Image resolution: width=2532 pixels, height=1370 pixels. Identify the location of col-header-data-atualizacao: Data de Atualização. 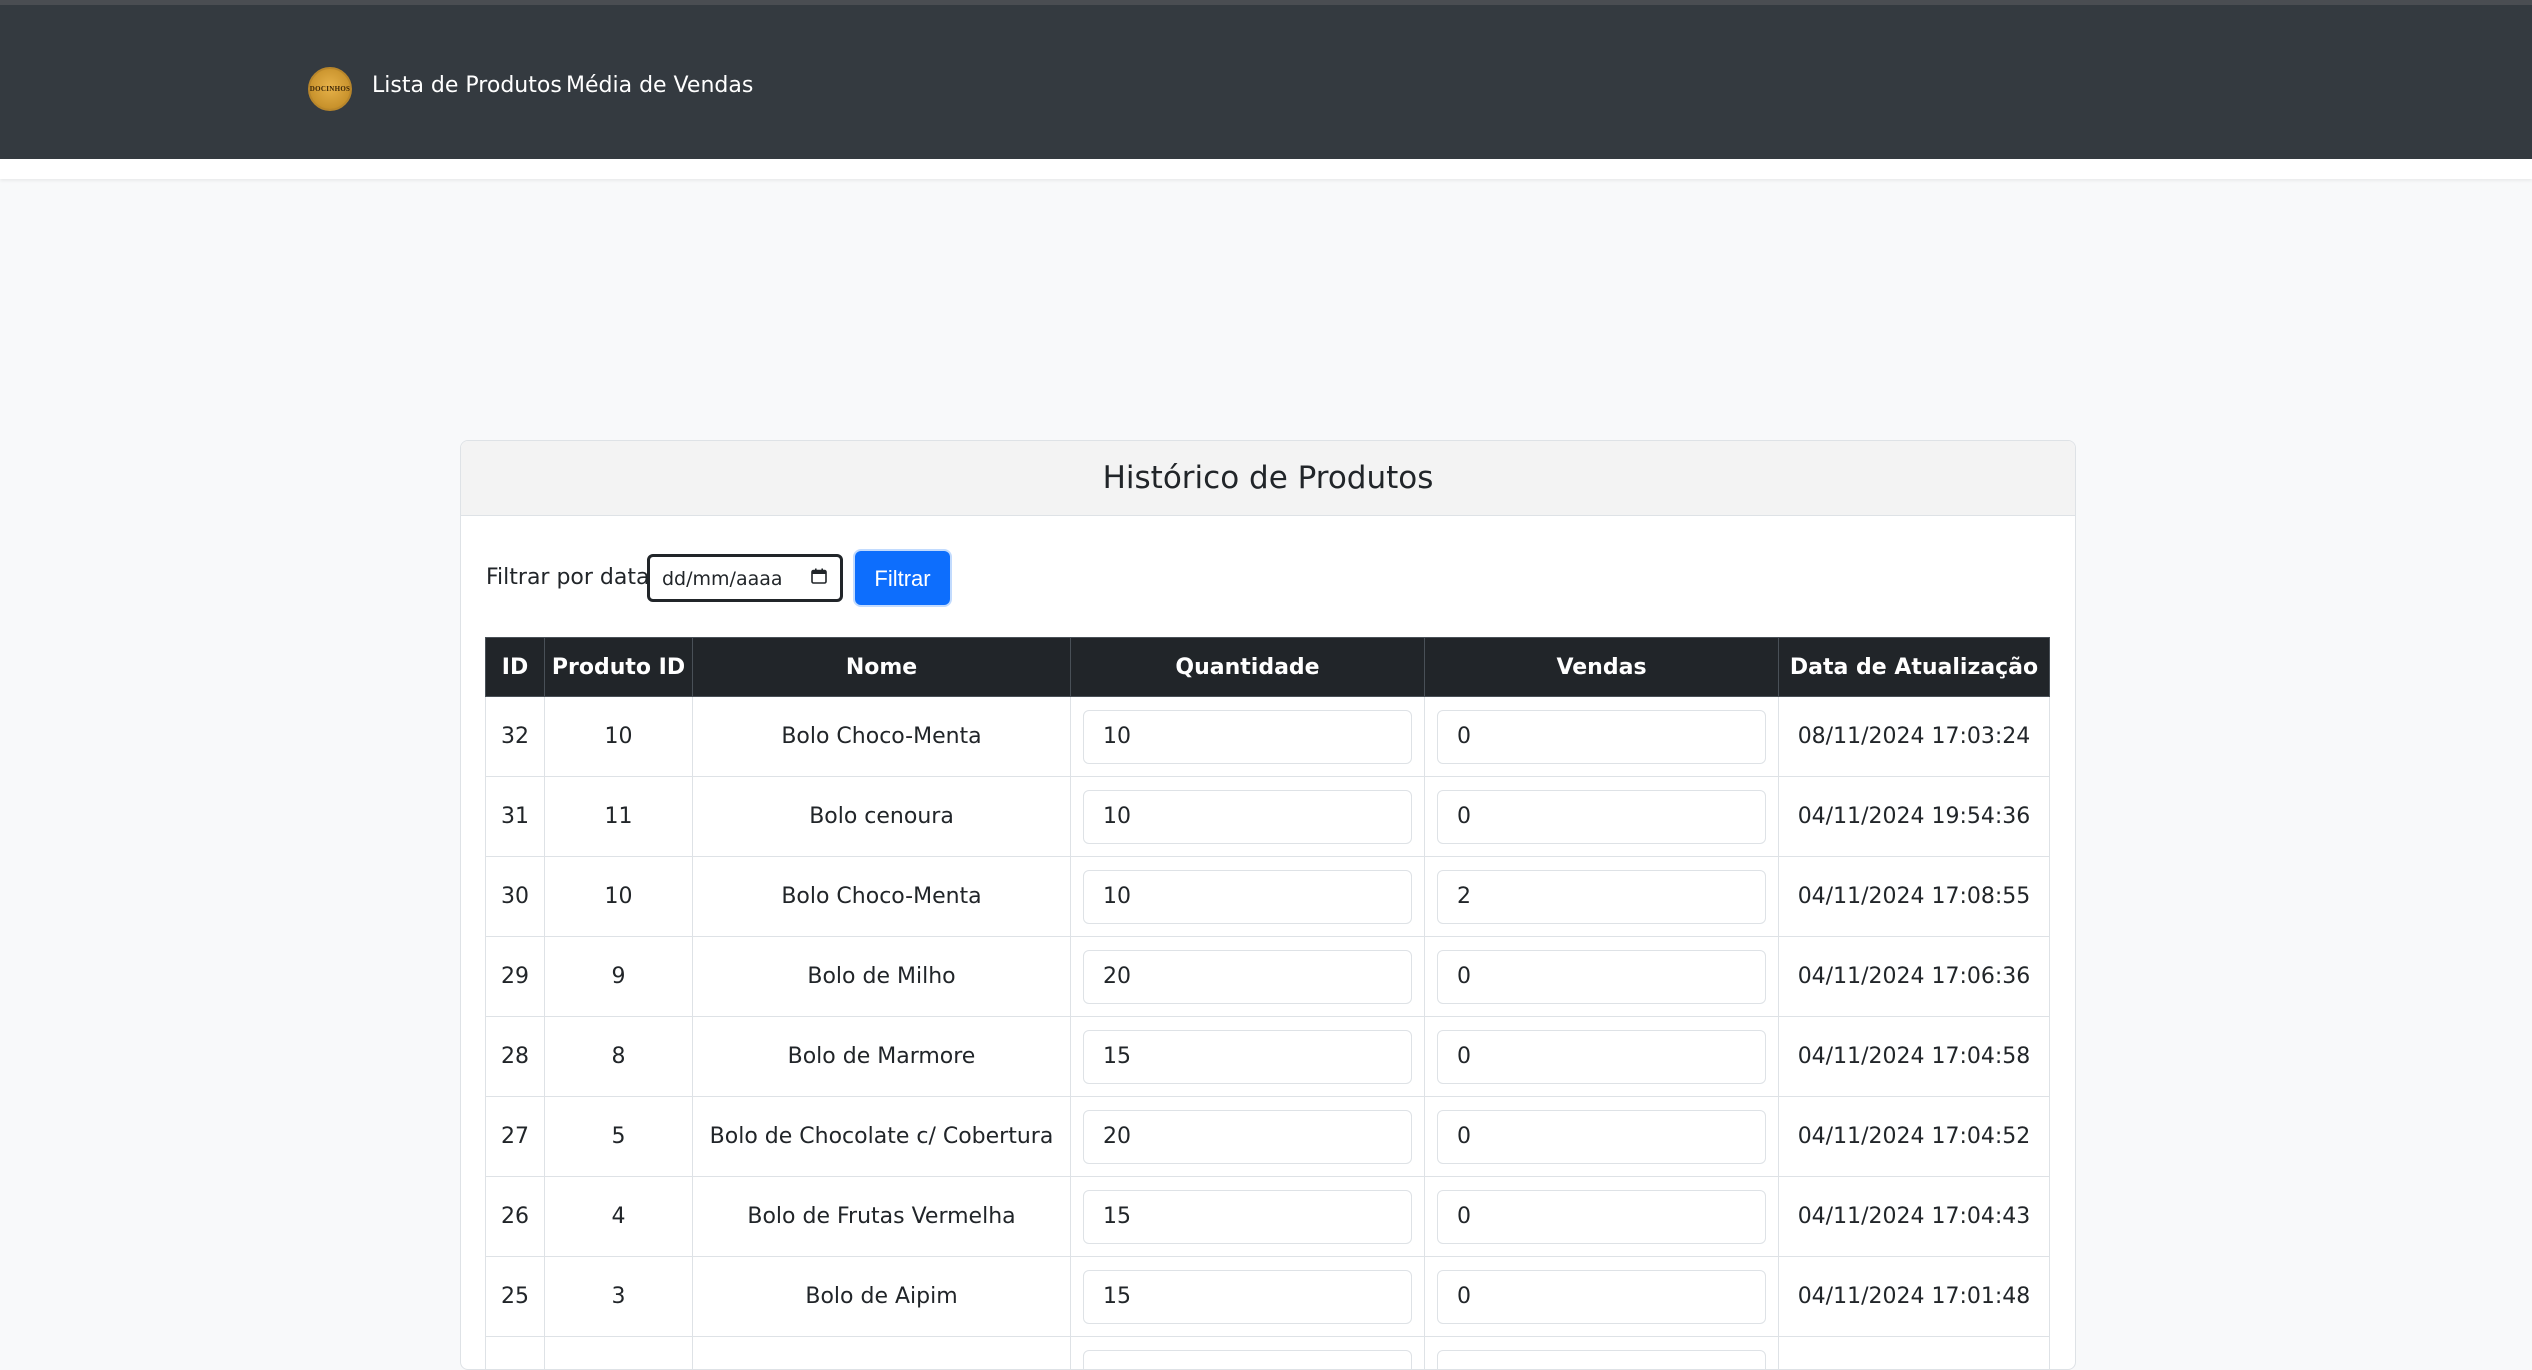
(1914, 667).